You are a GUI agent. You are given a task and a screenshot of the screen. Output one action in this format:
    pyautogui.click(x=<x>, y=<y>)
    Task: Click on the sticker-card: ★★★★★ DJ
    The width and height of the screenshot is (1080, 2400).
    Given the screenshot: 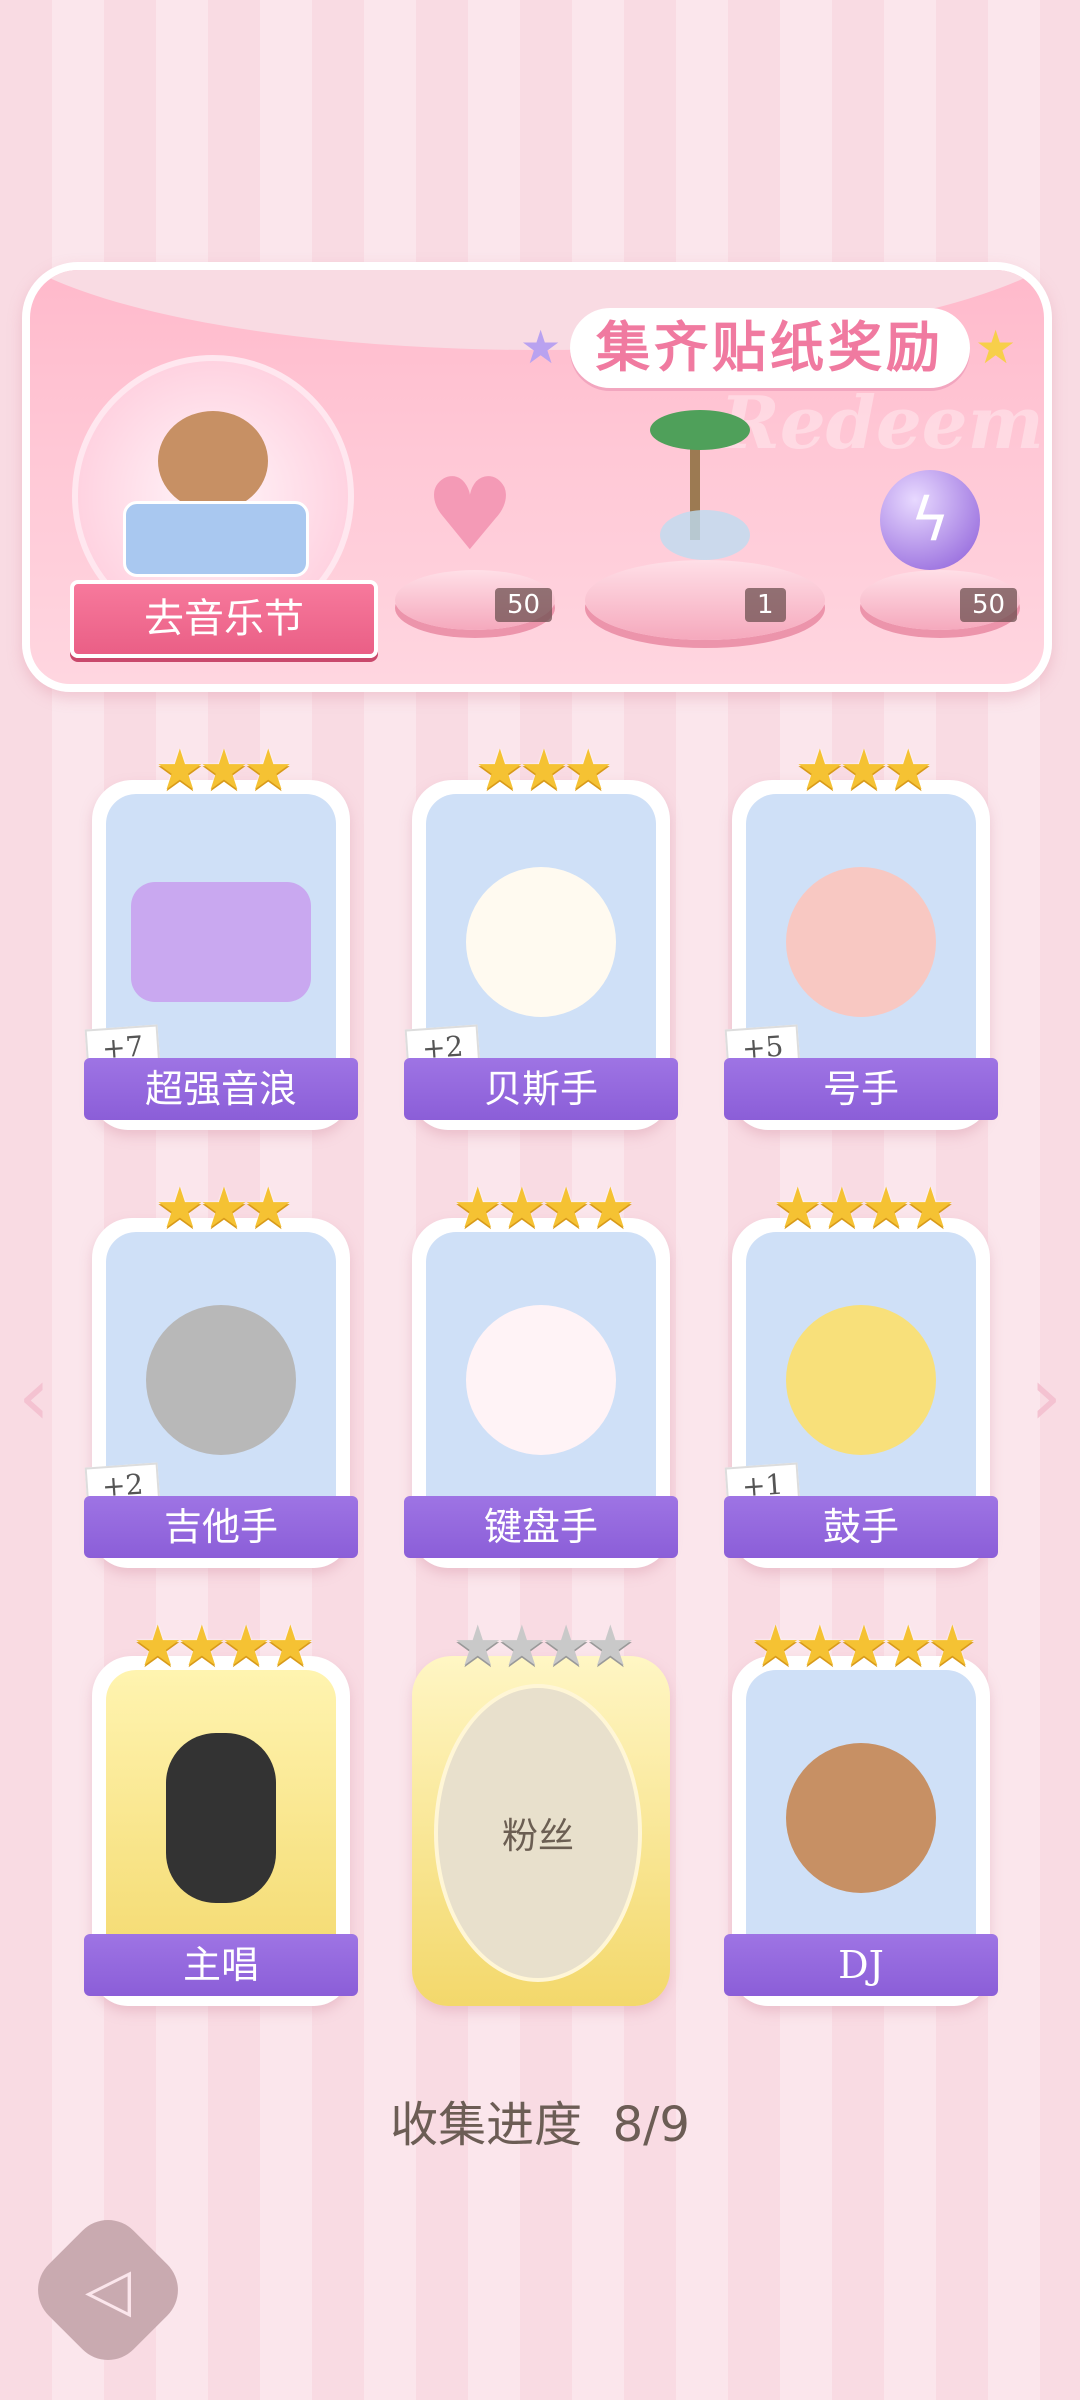 What is the action you would take?
    pyautogui.click(x=861, y=1810)
    